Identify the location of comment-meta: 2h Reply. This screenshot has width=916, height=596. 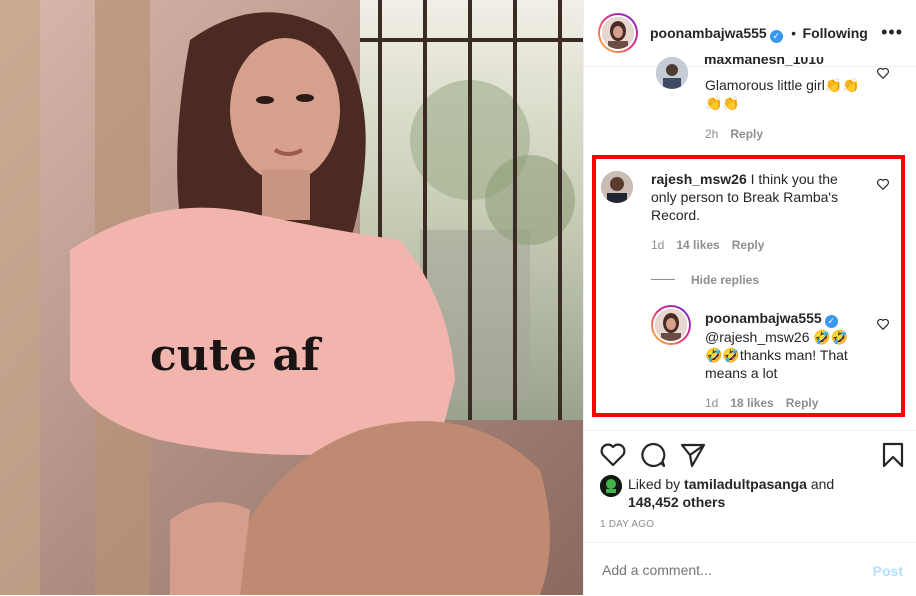
(740, 134).